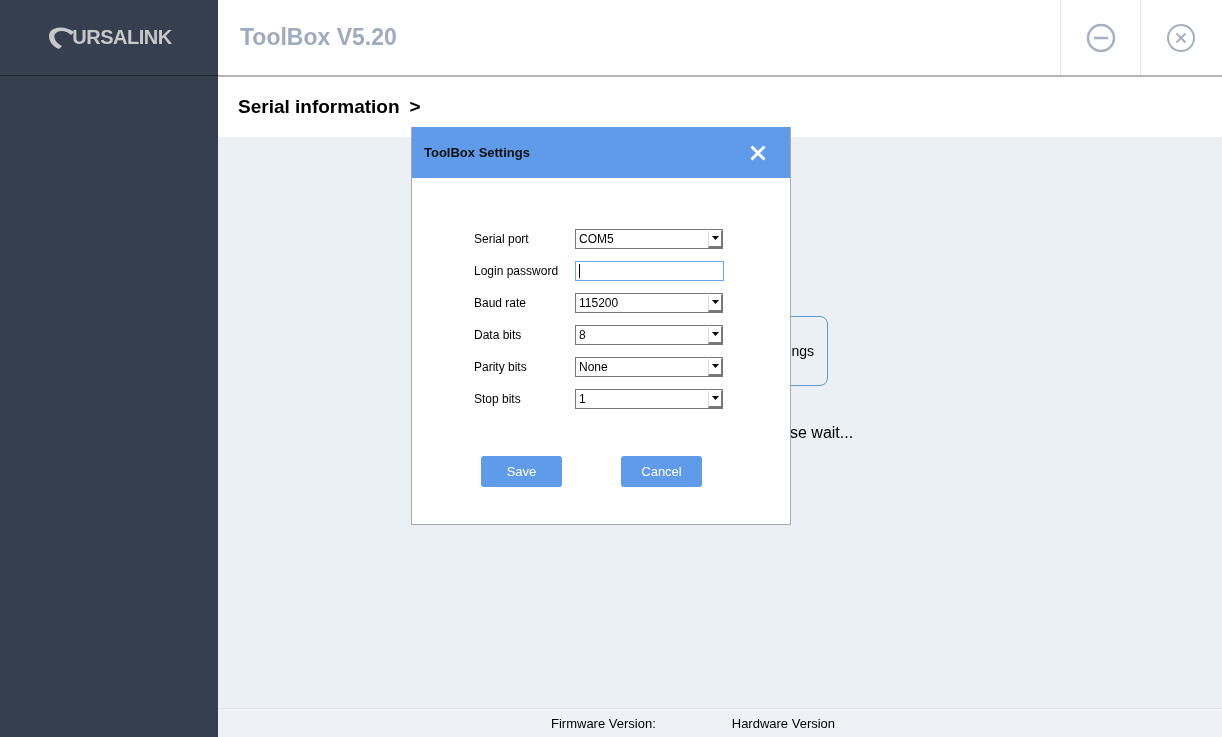 Image resolution: width=1222 pixels, height=737 pixels. I want to click on hardware-version-label: Hardware Version, so click(783, 723).